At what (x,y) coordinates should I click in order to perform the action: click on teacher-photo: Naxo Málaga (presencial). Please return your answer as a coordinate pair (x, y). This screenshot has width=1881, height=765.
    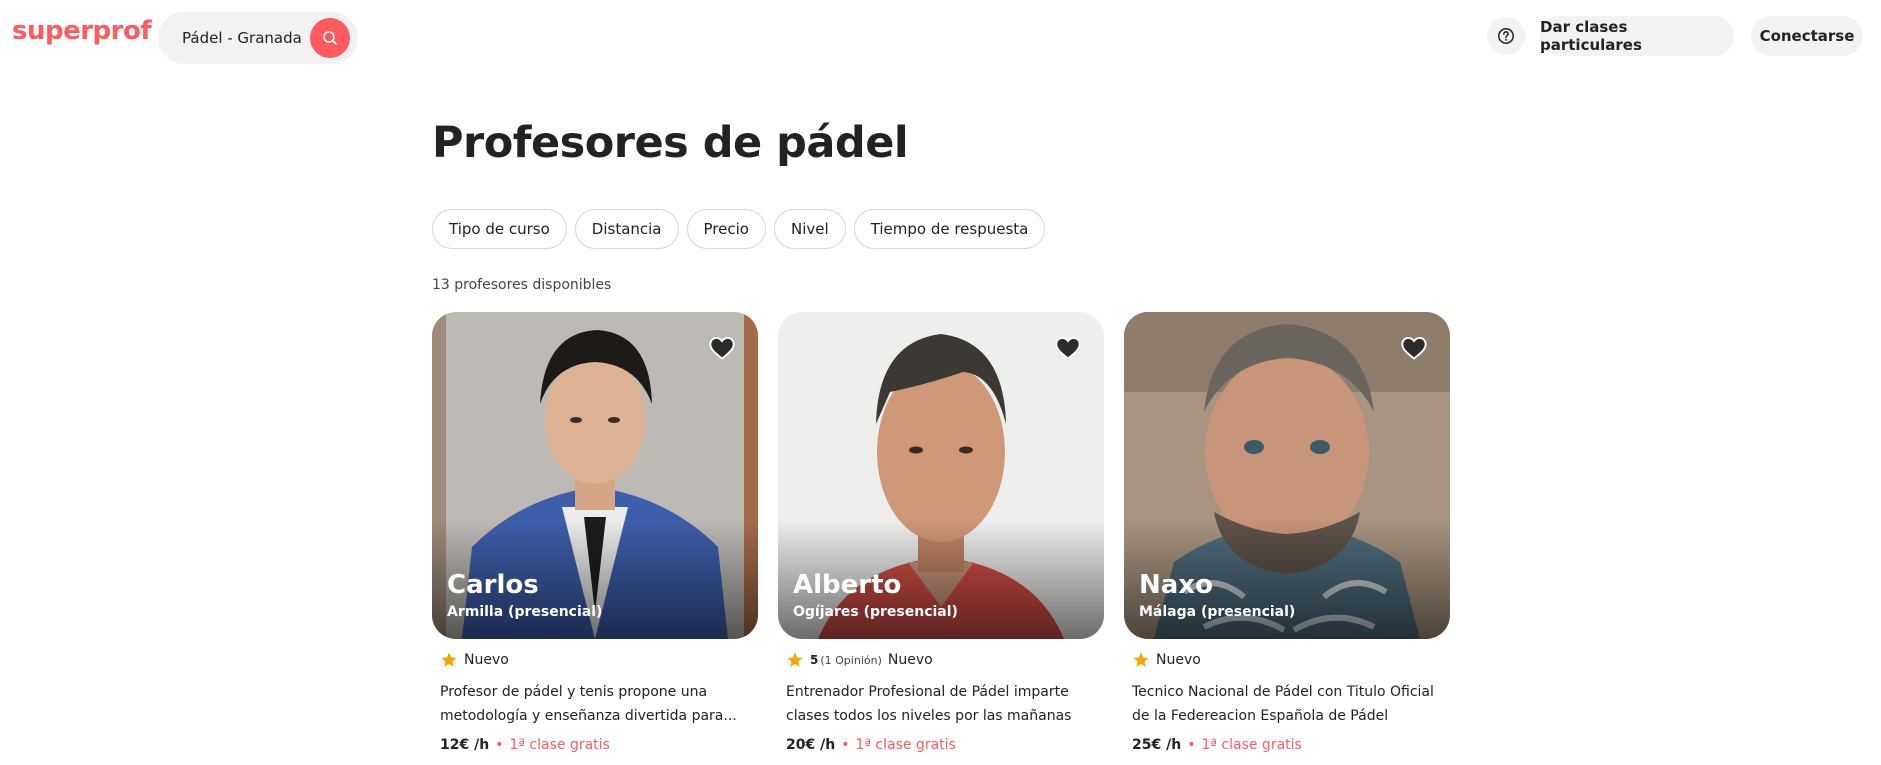
    Looking at the image, I should click on (1287, 475).